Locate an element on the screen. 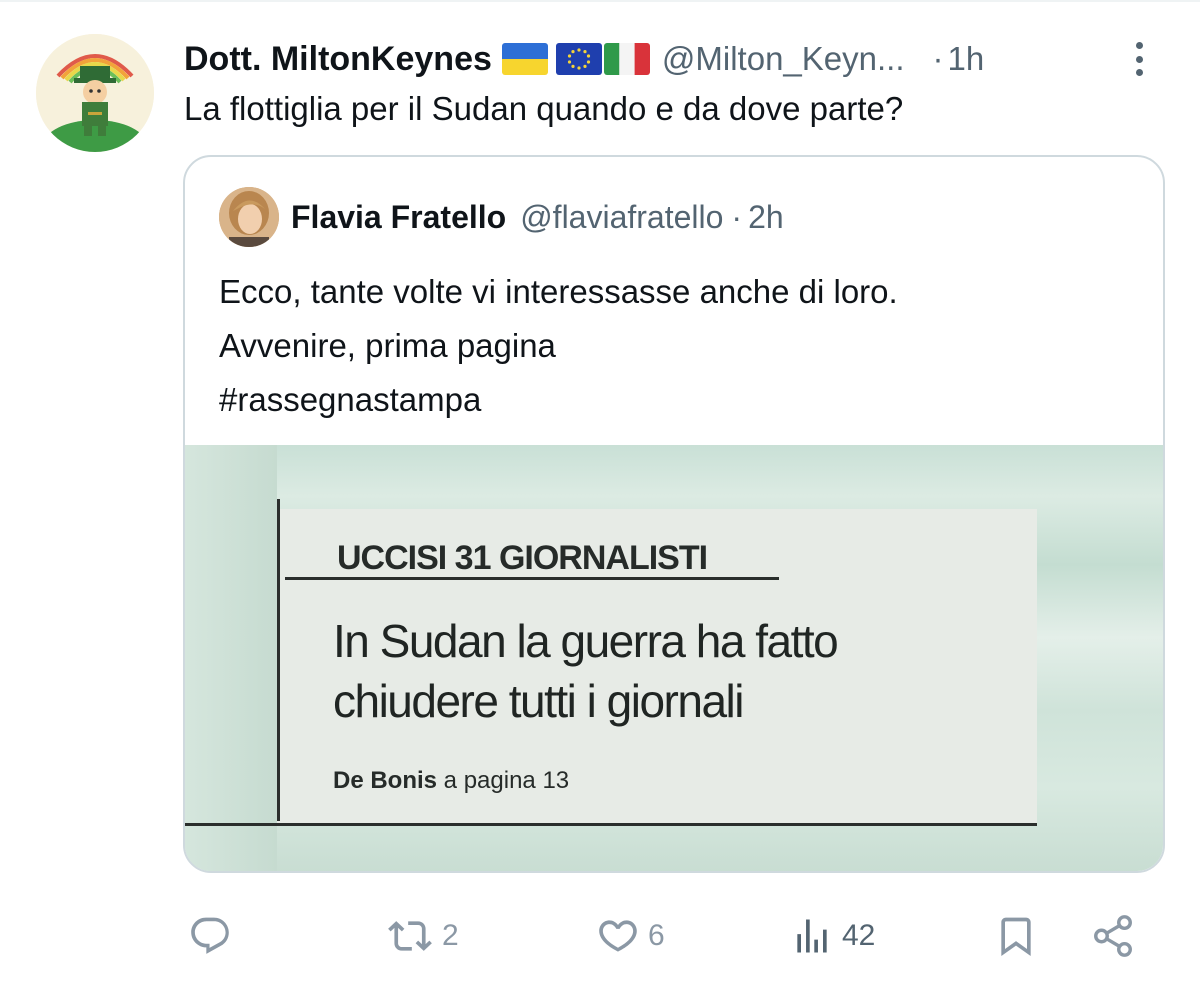 This screenshot has height=992, width=1200. quoted-author-display-name: Flavia Fratello is located at coordinates (398, 217).